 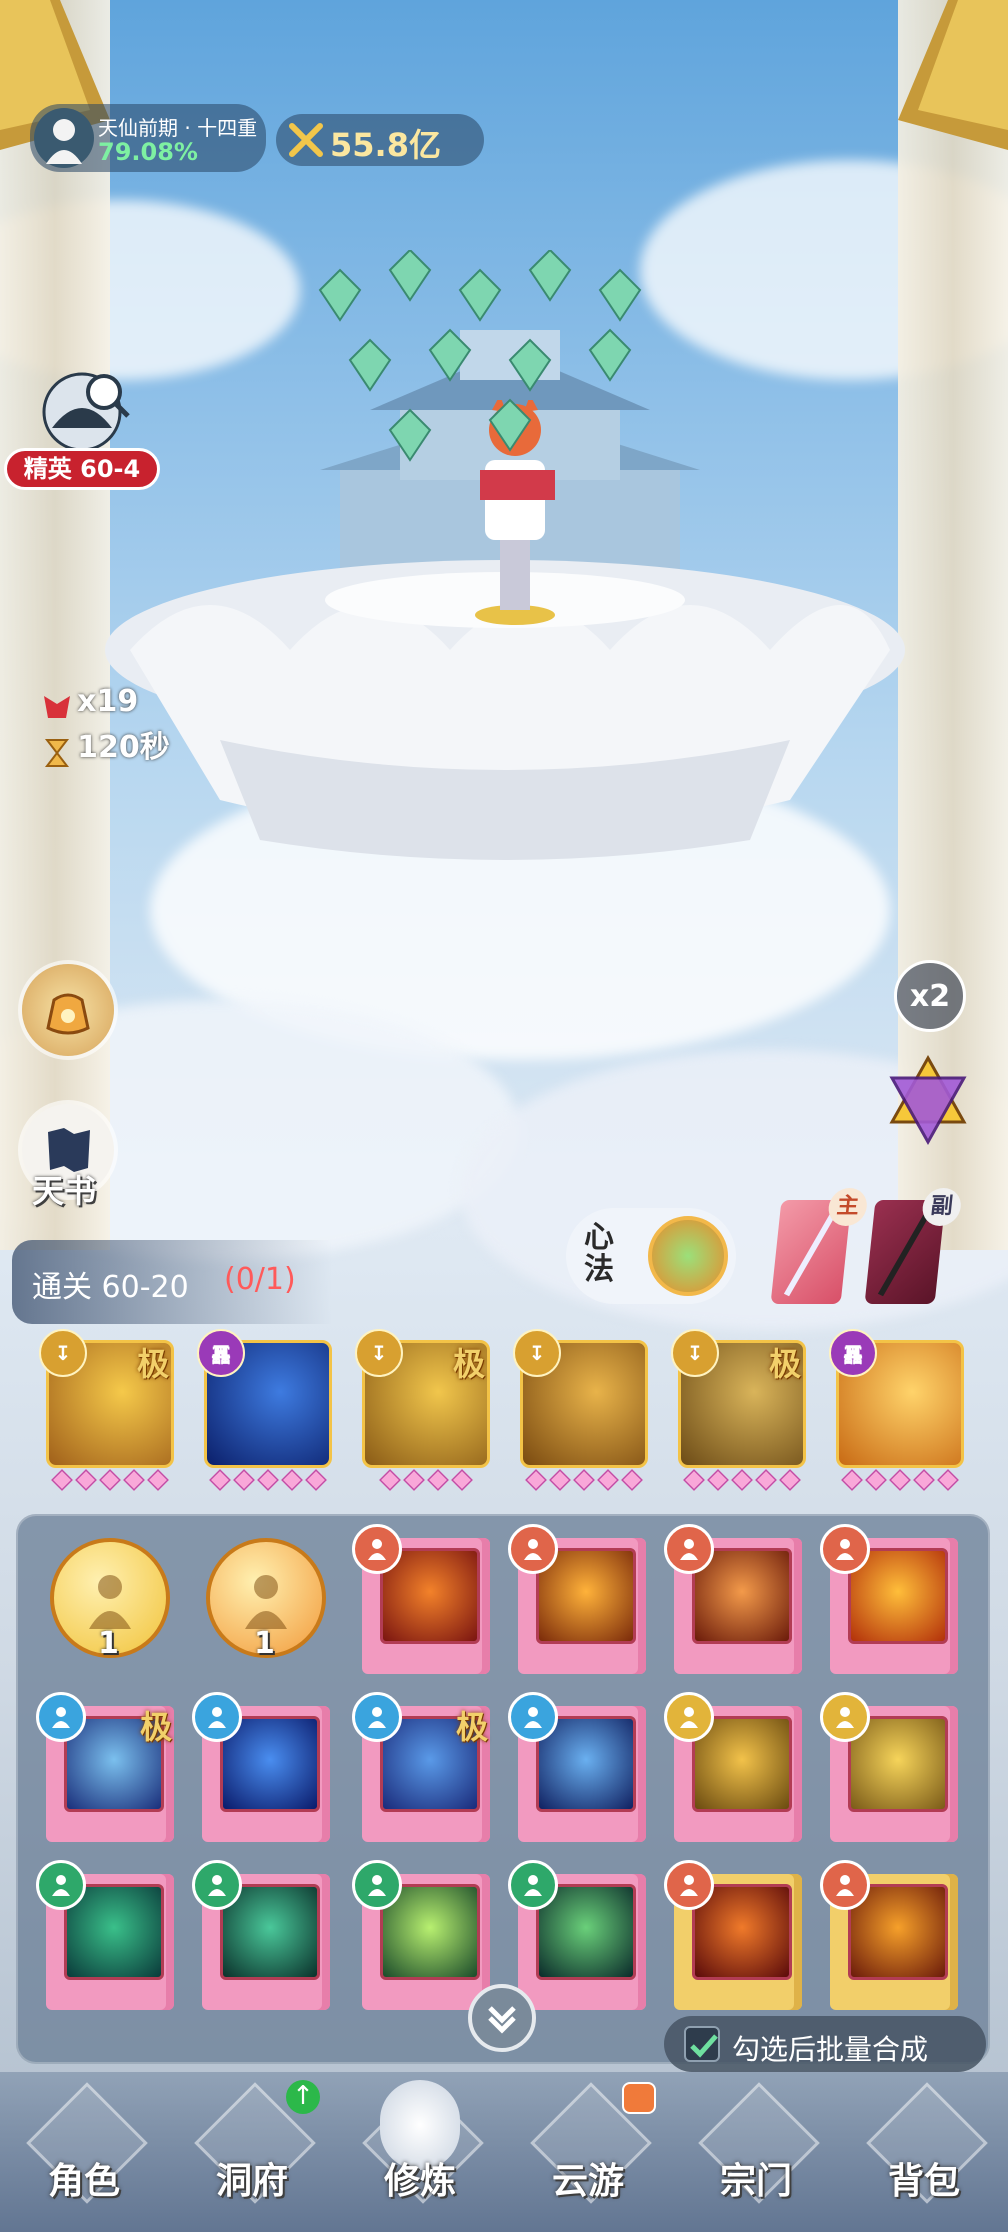 What do you see at coordinates (251, 2181) in the screenshot?
I see `nav-label: 洞府` at bounding box center [251, 2181].